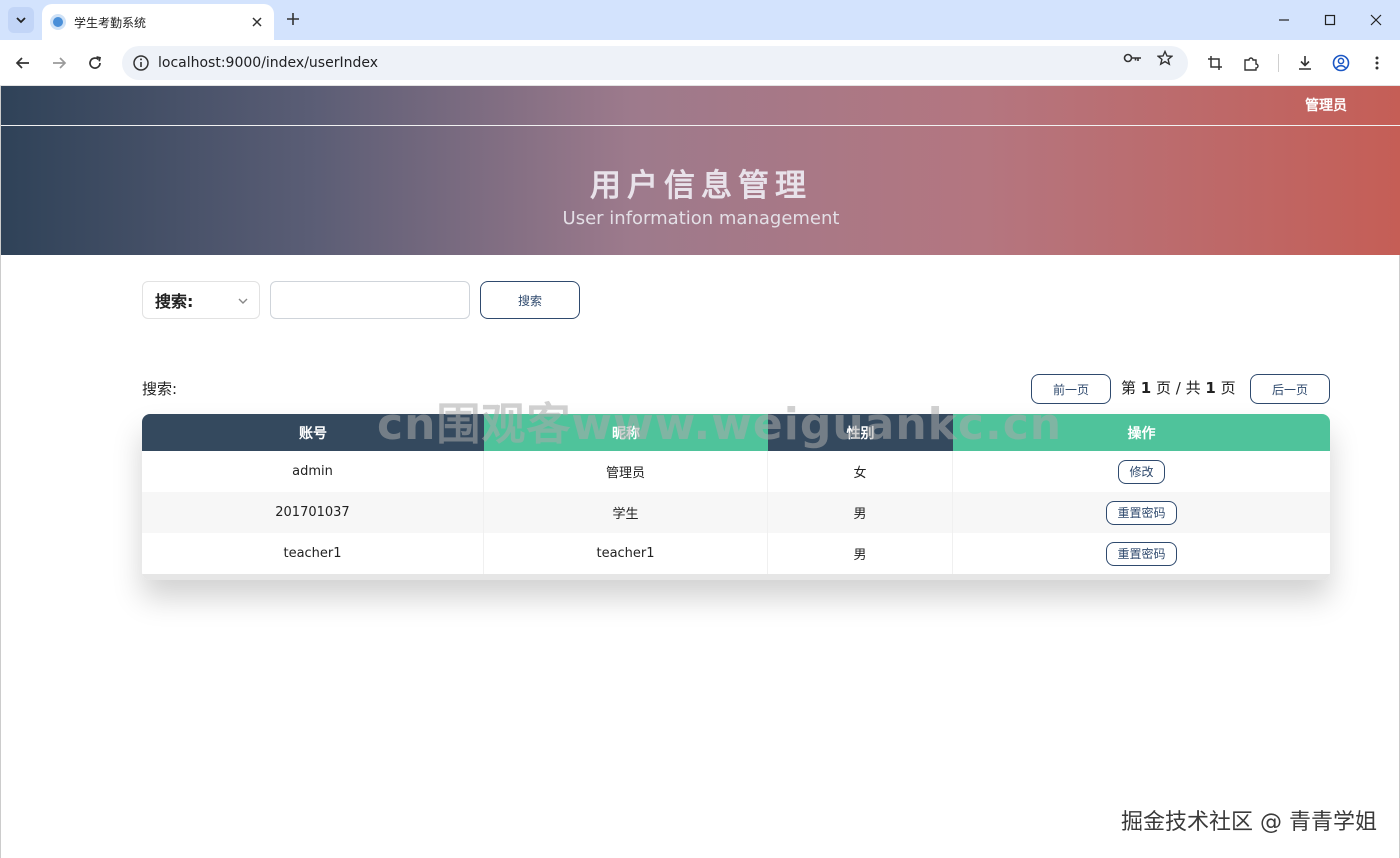 The height and width of the screenshot is (858, 1400). Describe the element at coordinates (1133, 58) in the screenshot. I see `password-key-icon` at that location.